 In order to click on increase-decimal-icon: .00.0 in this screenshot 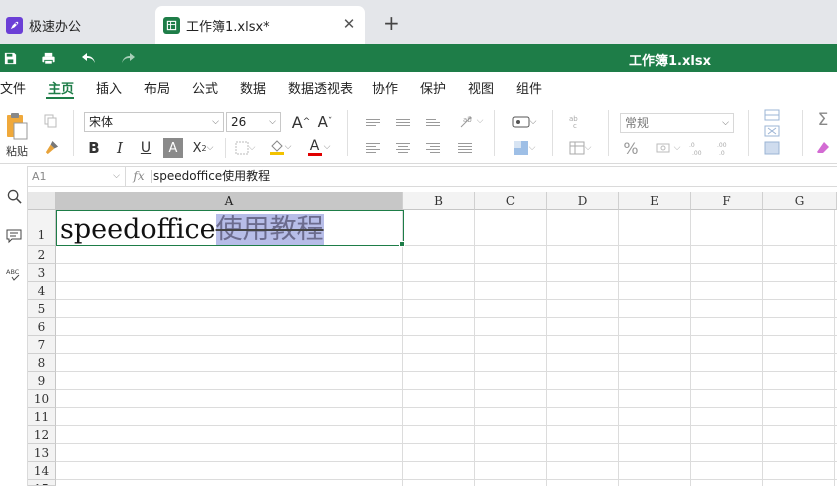, I will do `click(724, 148)`.